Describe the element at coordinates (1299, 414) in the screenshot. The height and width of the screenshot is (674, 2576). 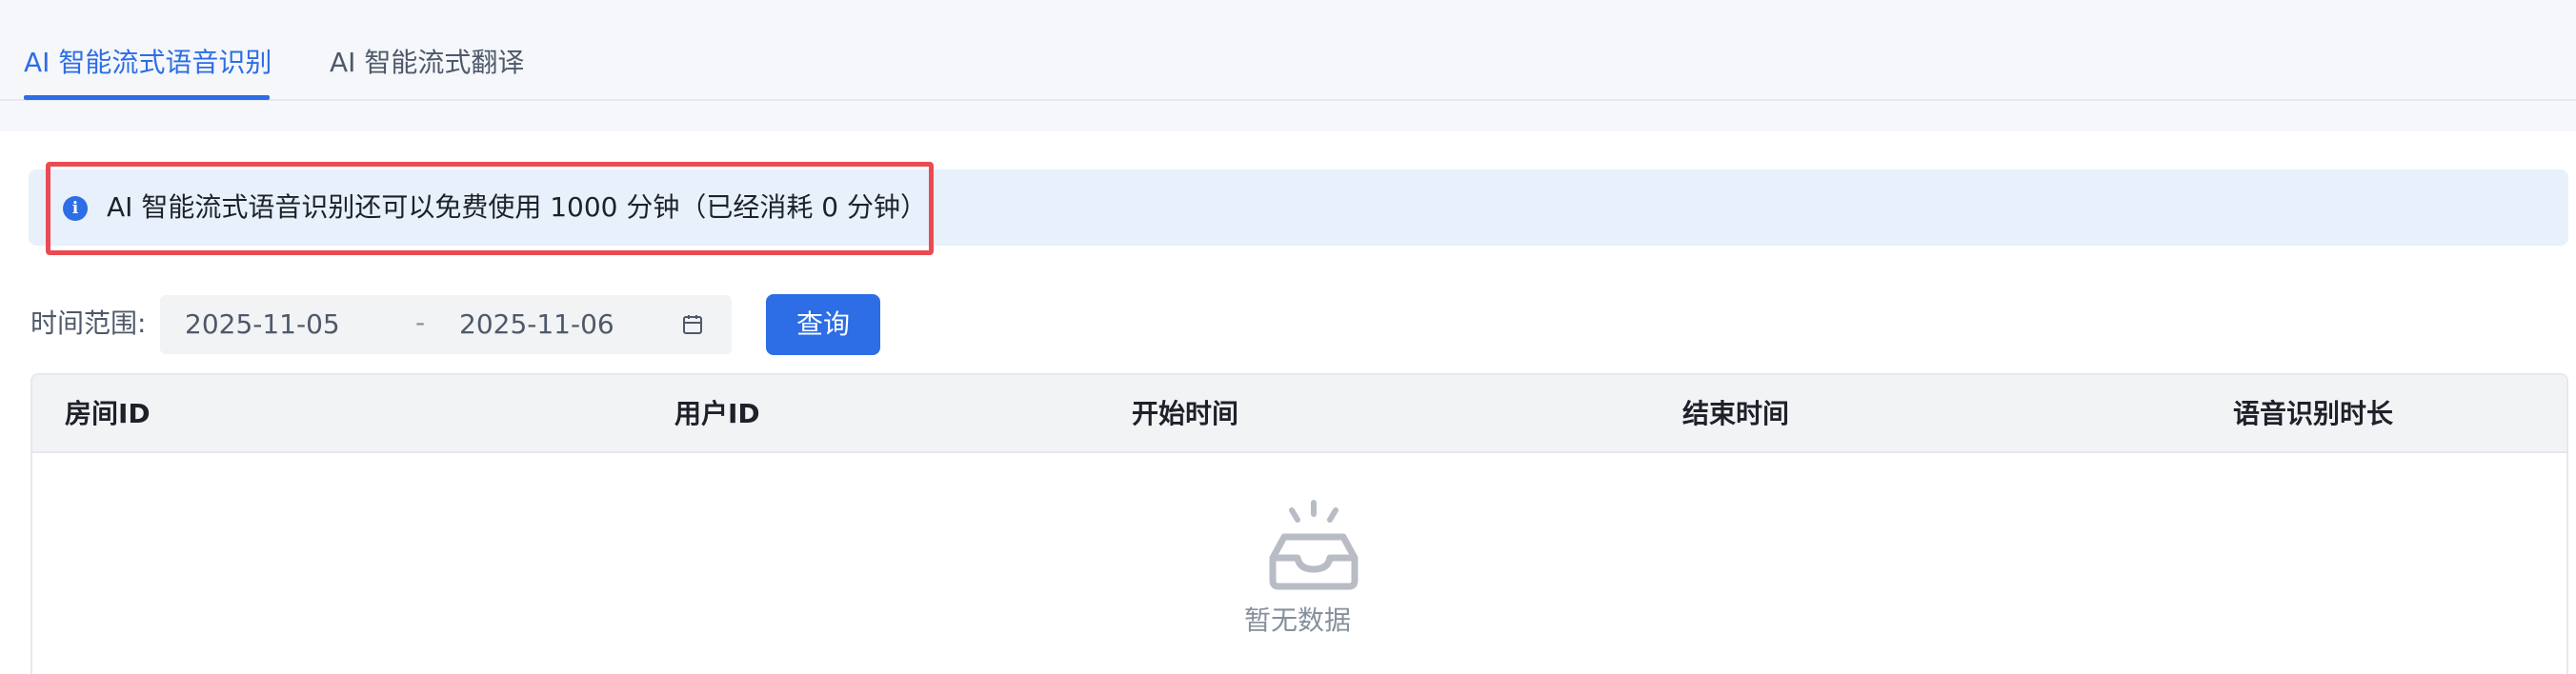
I see `table-header: 房间ID 用户ID 开始时间 结束时间 语音识别时长` at that location.